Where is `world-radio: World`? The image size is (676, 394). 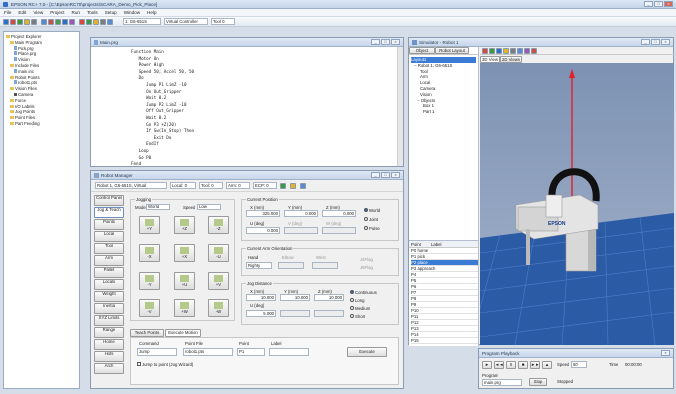 world-radio: World is located at coordinates (372, 210).